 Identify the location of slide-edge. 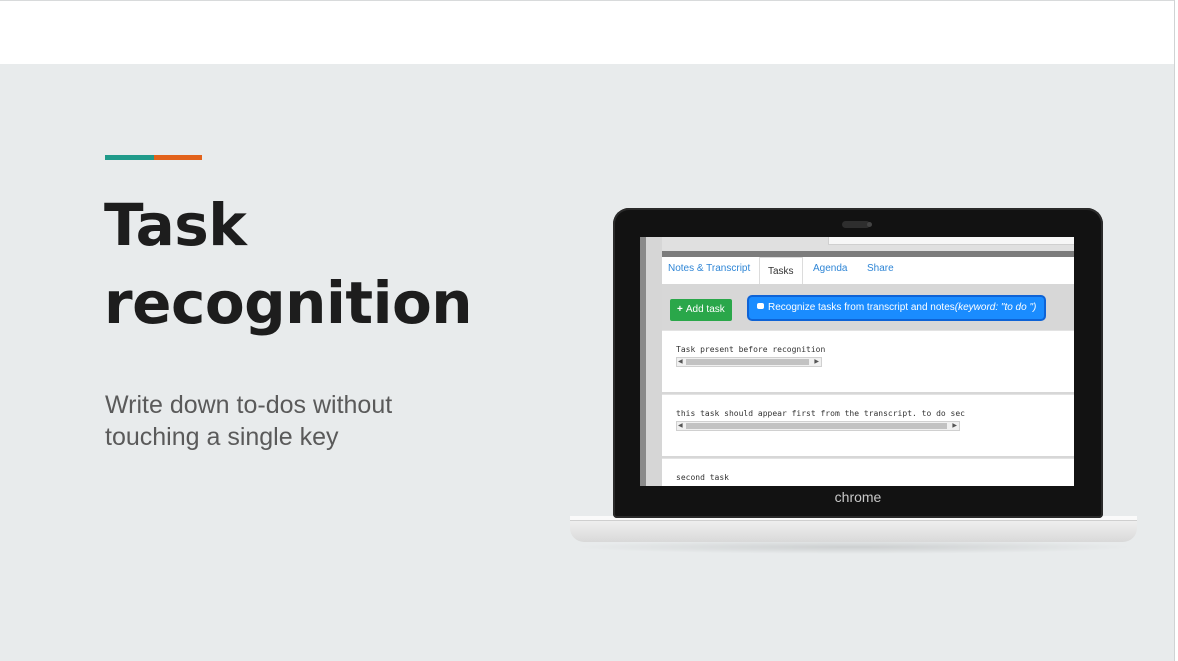
(1176, 330).